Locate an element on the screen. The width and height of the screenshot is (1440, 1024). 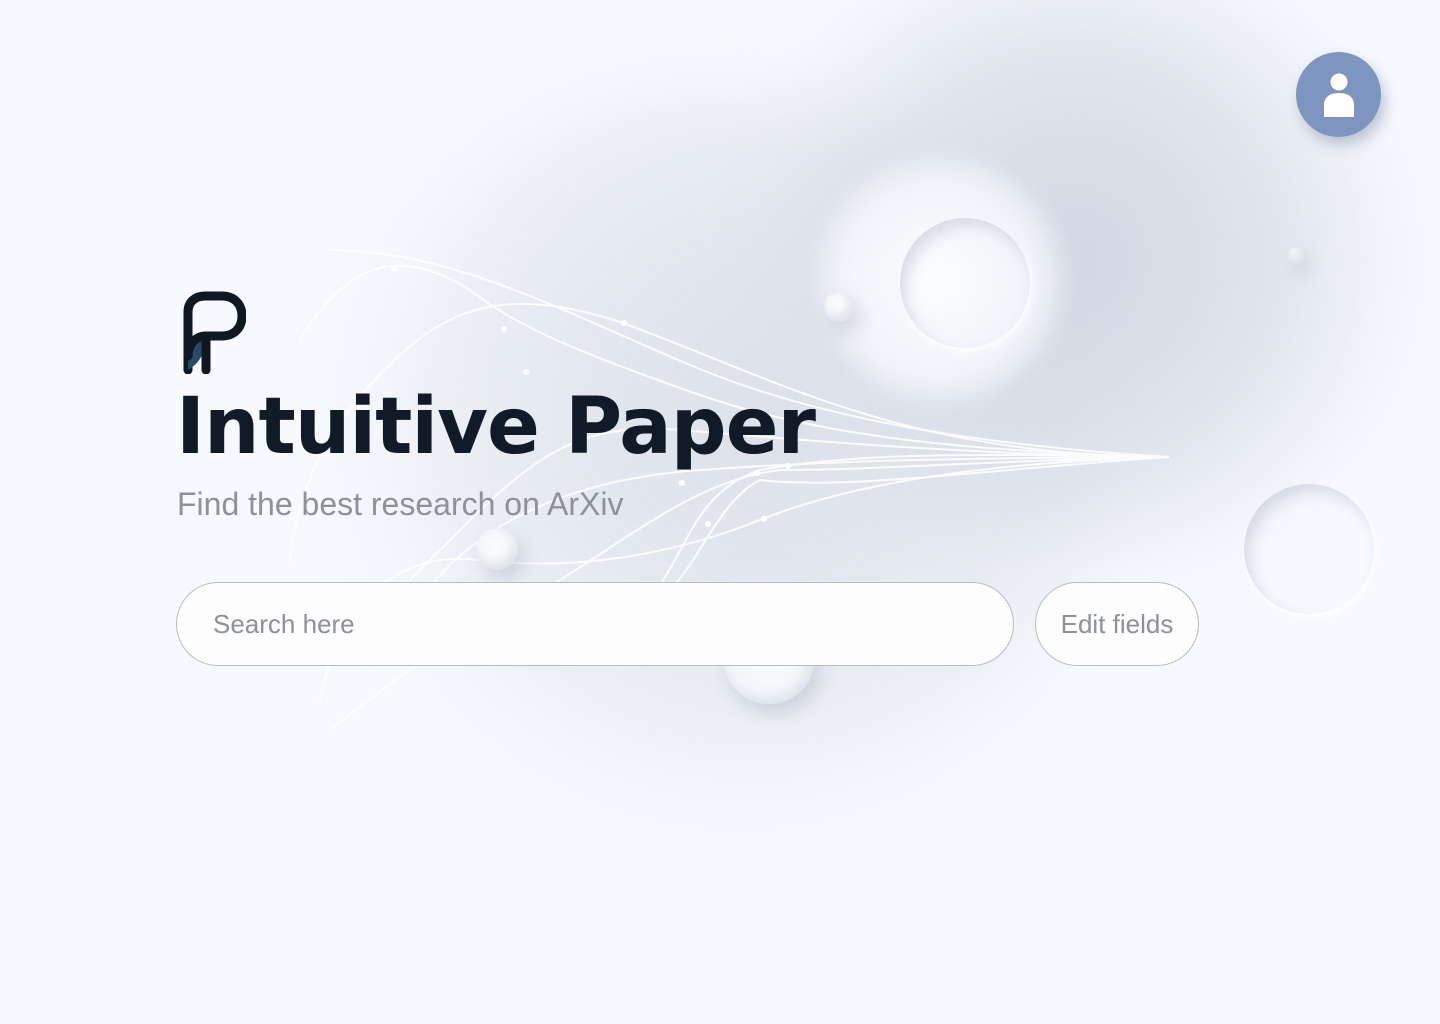
background-glow is located at coordinates (940, 280).